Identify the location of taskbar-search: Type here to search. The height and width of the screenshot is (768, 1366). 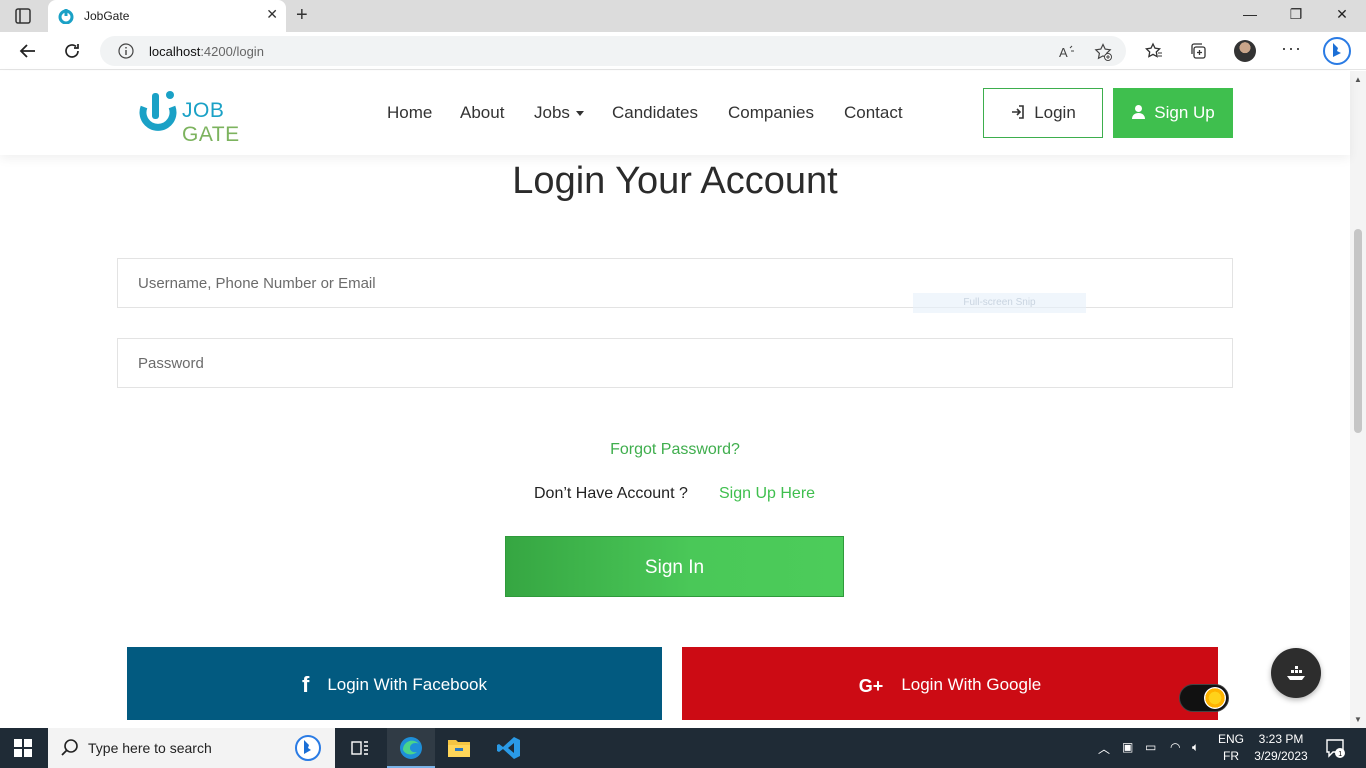
(191, 748).